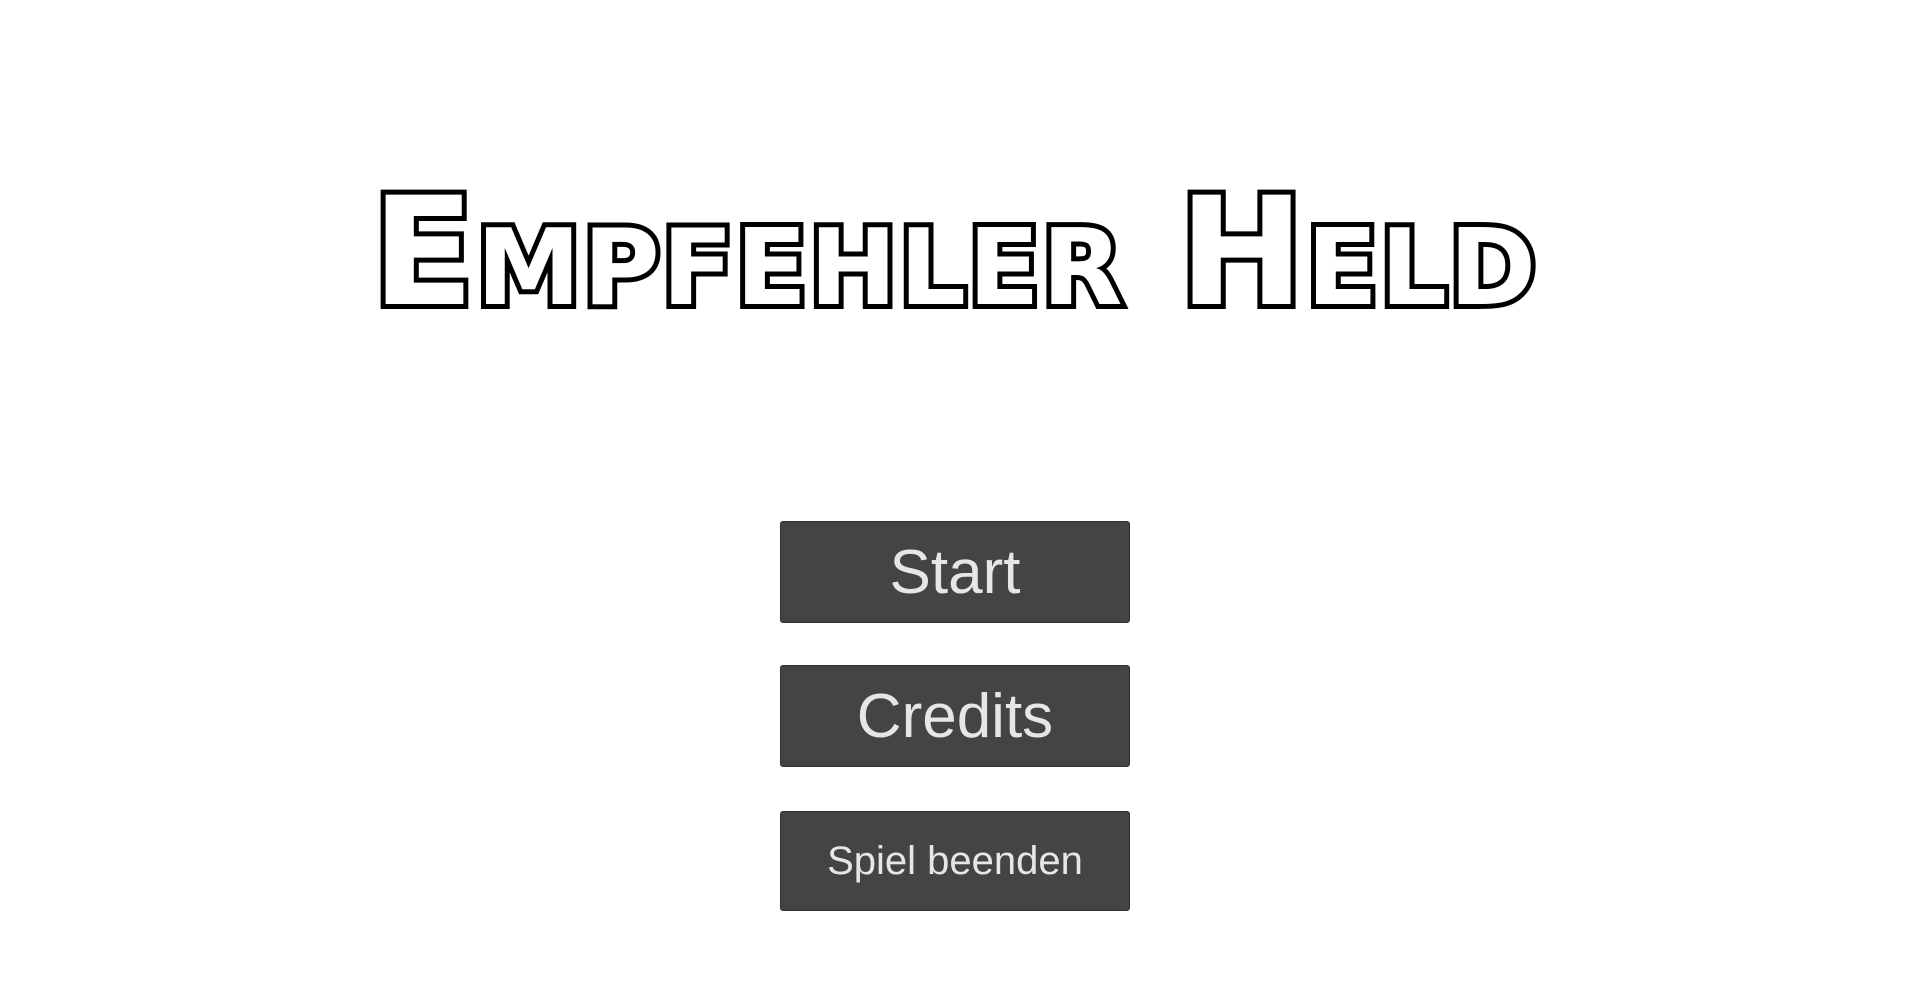  I want to click on credits-button: Credits, so click(955, 716).